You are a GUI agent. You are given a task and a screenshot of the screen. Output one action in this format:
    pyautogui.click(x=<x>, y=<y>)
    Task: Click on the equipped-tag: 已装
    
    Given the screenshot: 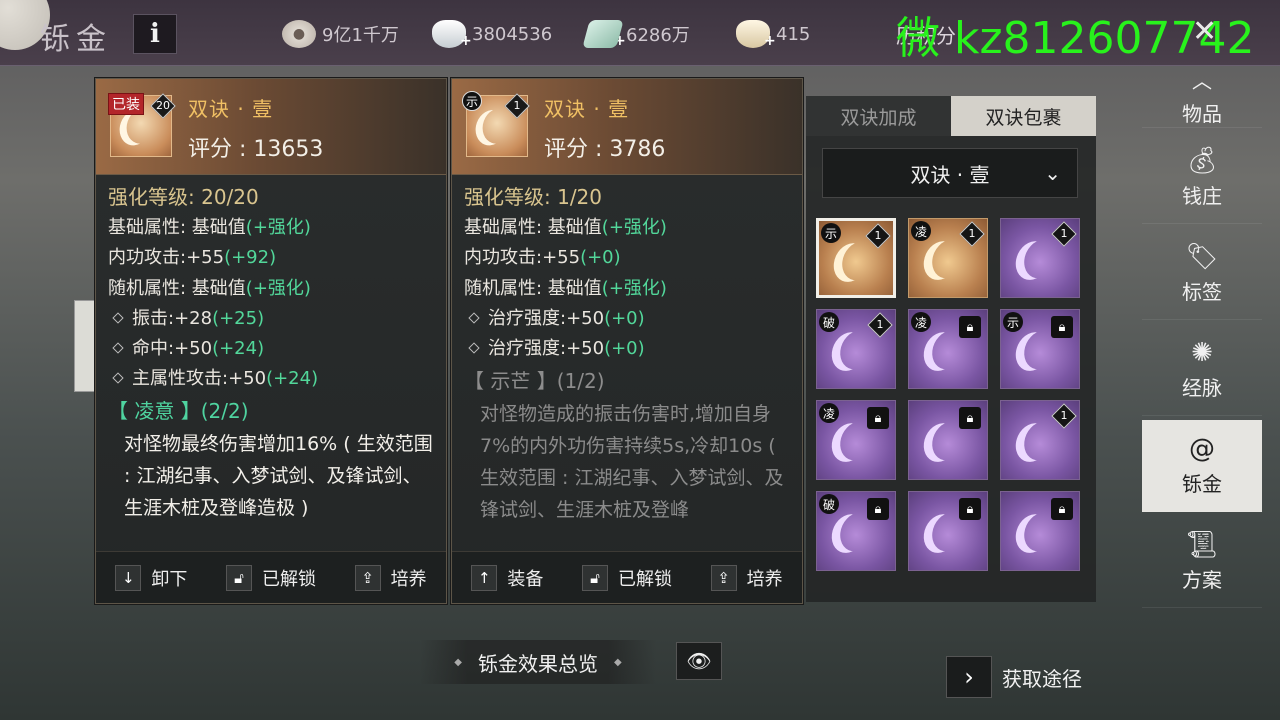 What is the action you would take?
    pyautogui.click(x=126, y=104)
    